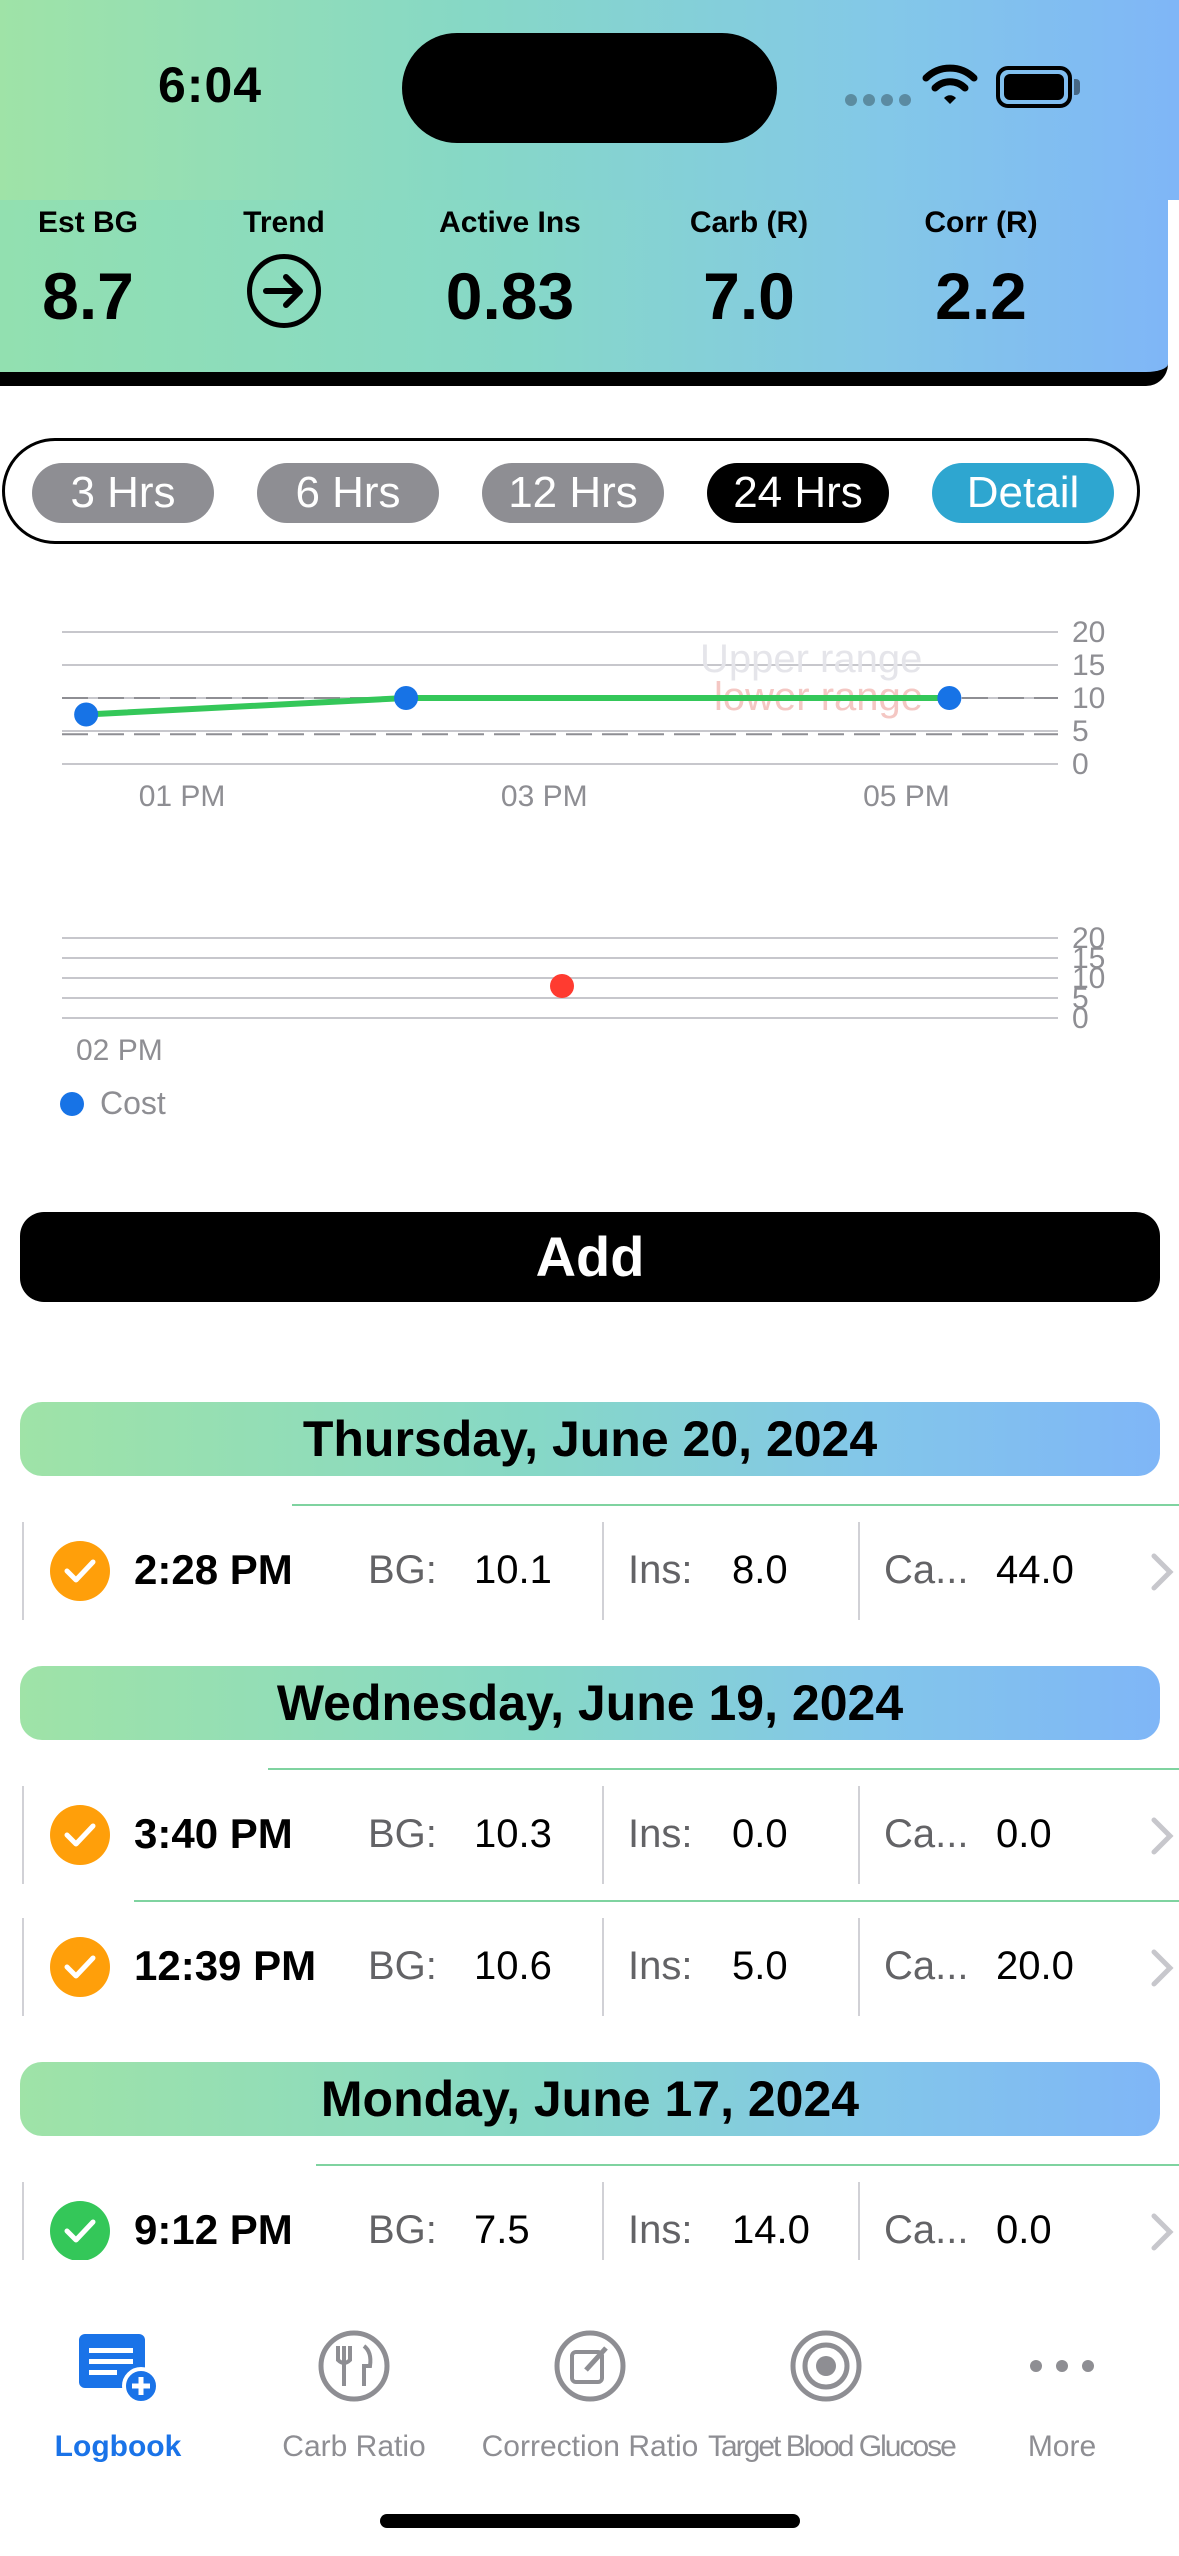  What do you see at coordinates (513, 1834) in the screenshot?
I see `bg-value: 10.3` at bounding box center [513, 1834].